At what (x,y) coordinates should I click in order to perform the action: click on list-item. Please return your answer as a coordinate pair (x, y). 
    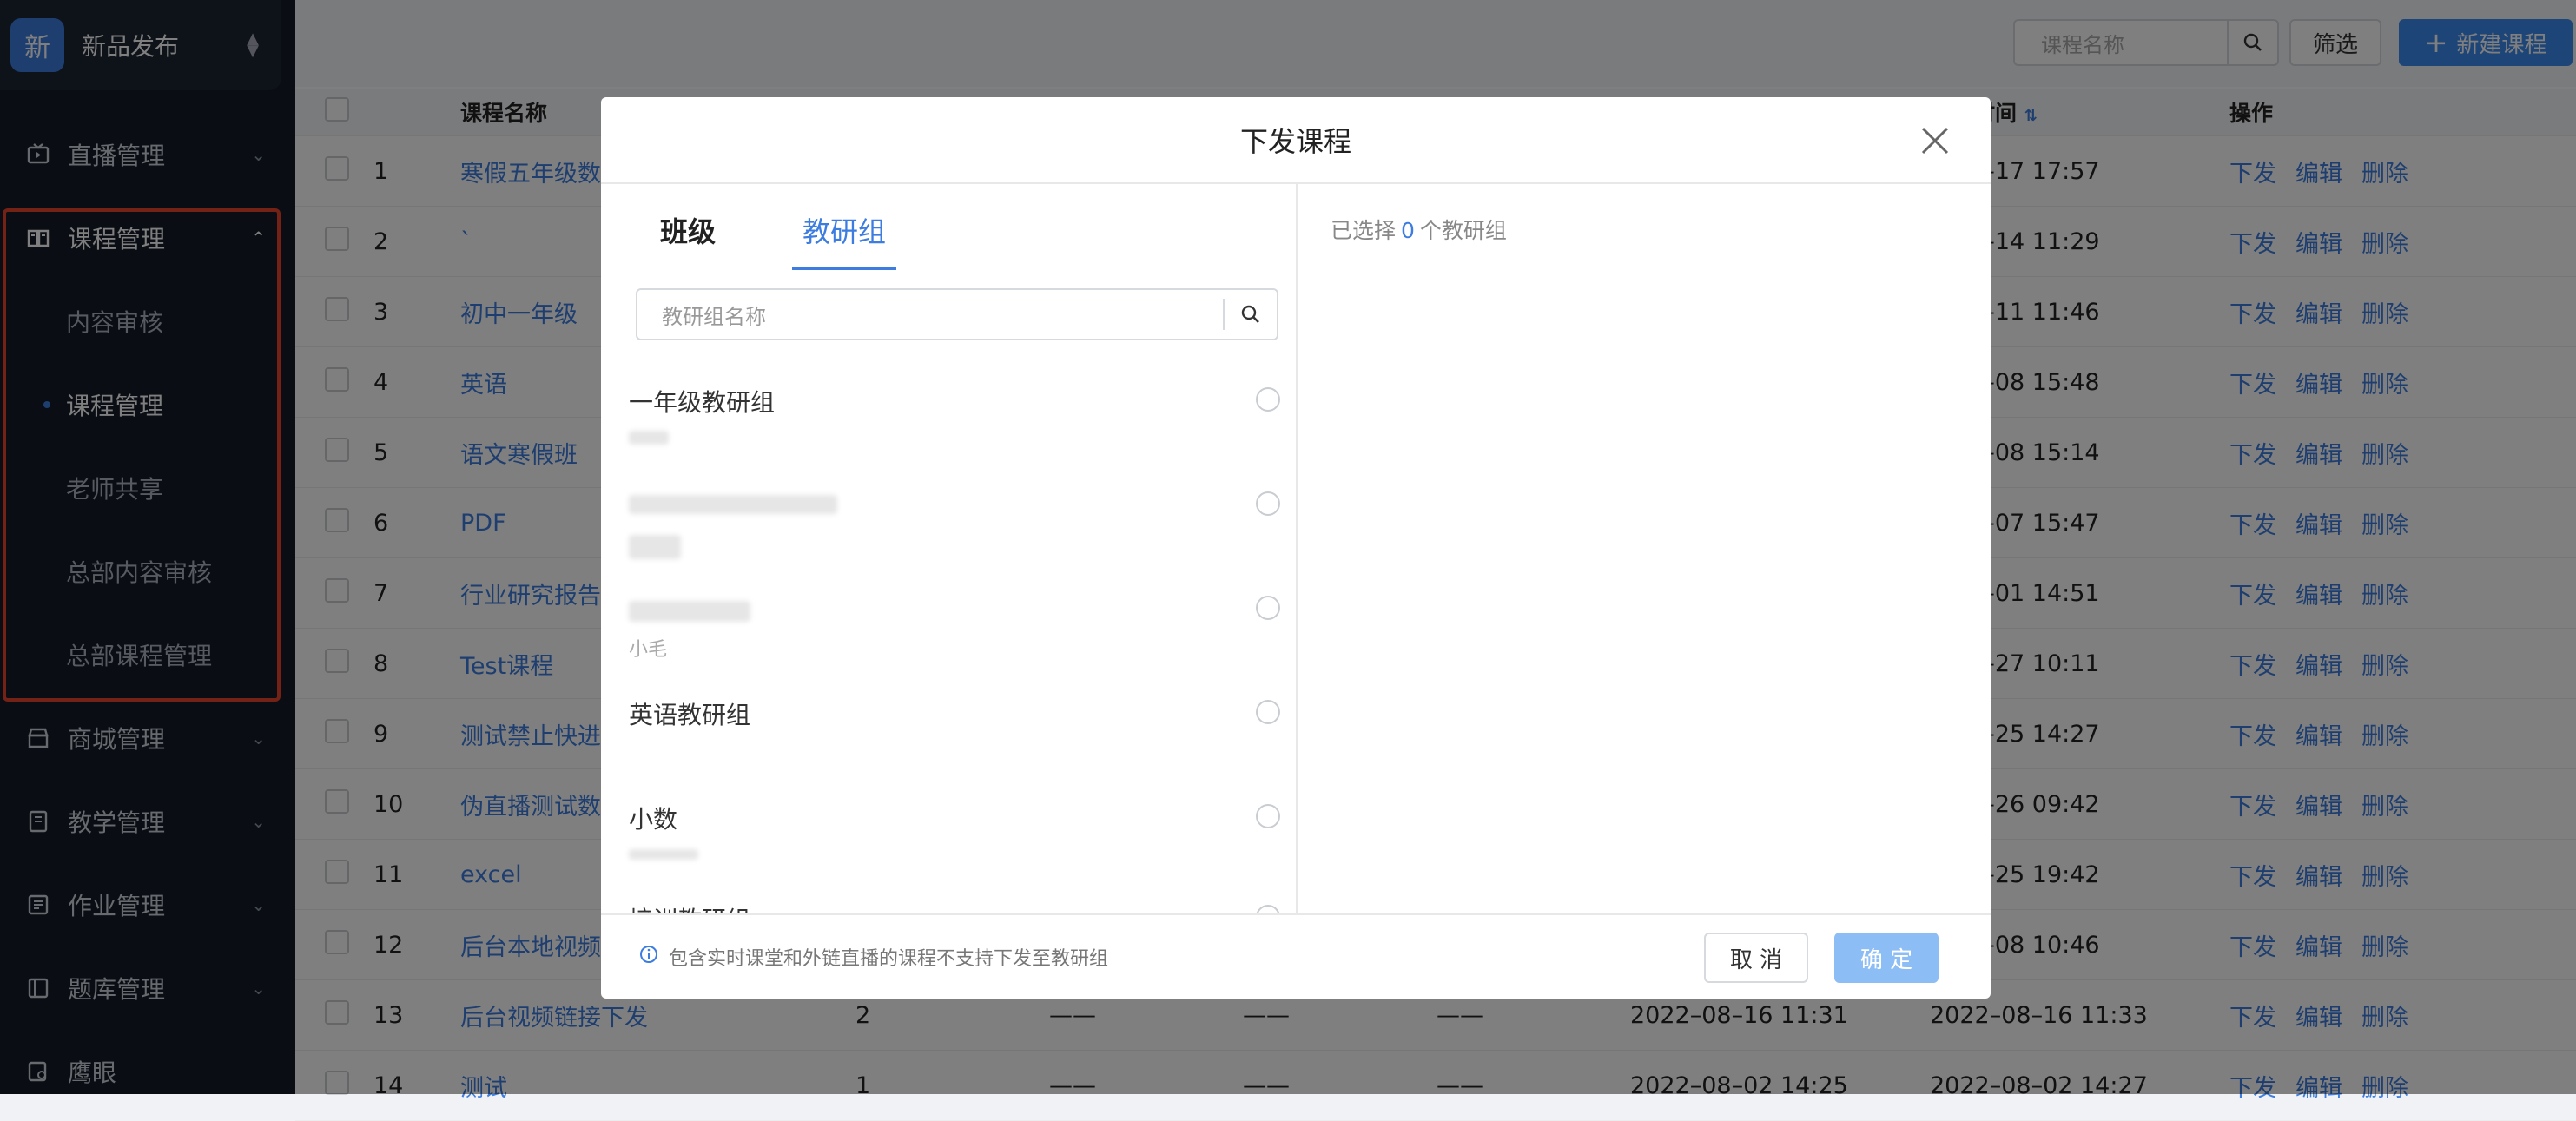
    Looking at the image, I should click on (955, 540).